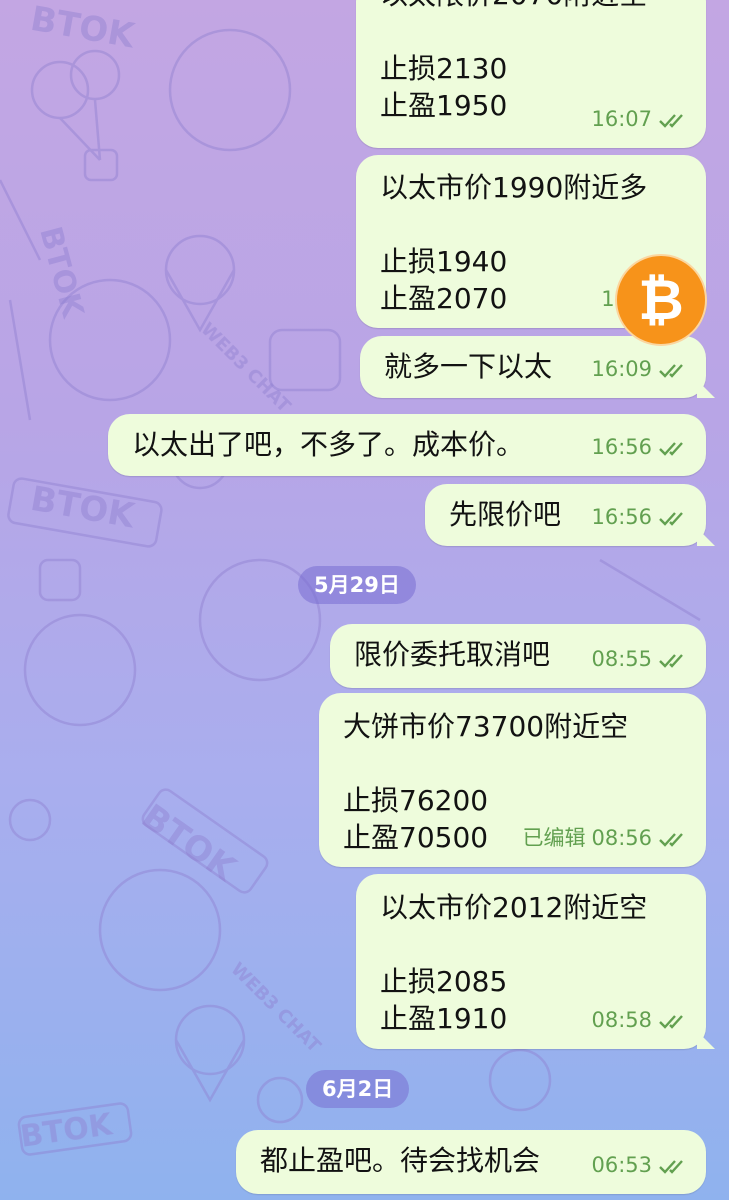 The width and height of the screenshot is (729, 1200). What do you see at coordinates (444, 981) in the screenshot?
I see `message-text-line: 止损2085` at bounding box center [444, 981].